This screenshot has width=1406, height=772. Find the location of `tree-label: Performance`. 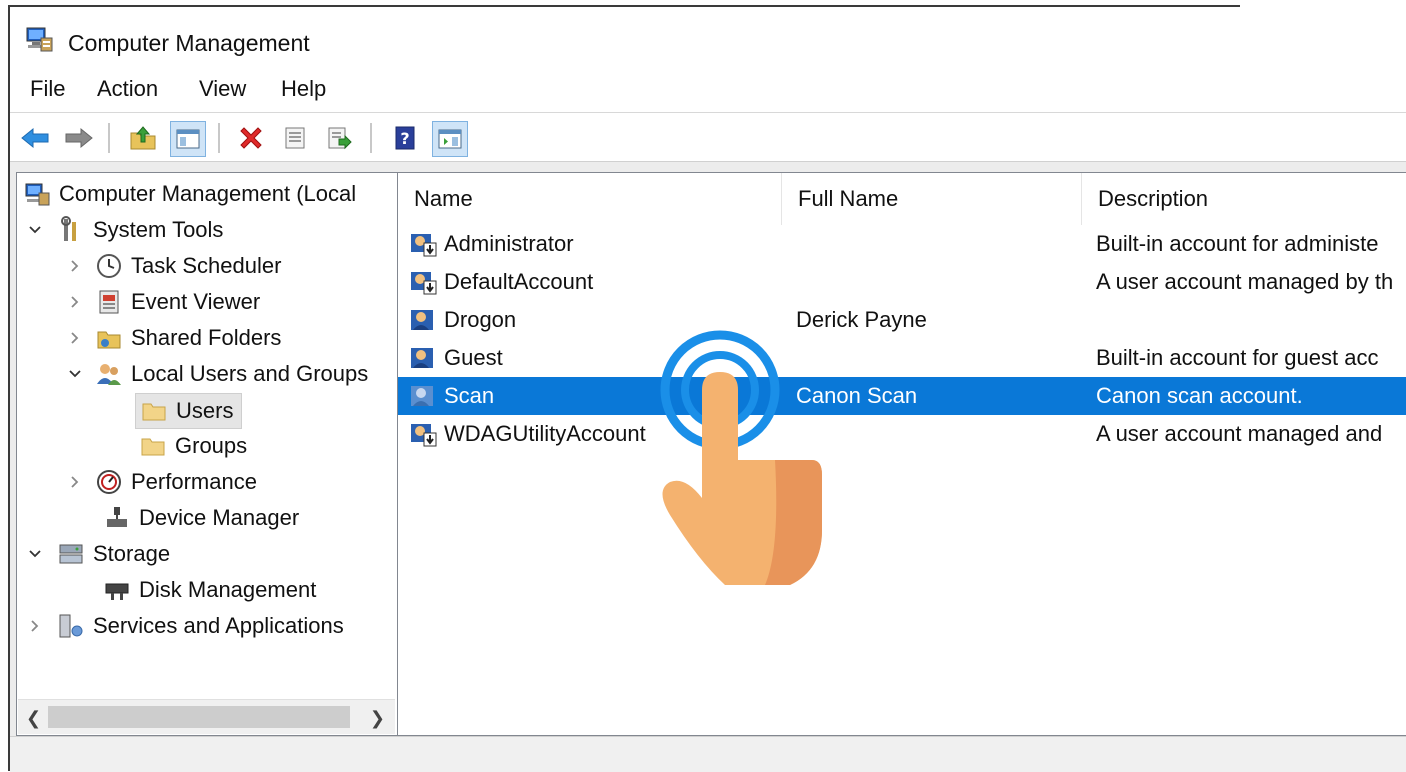

tree-label: Performance is located at coordinates (194, 481).